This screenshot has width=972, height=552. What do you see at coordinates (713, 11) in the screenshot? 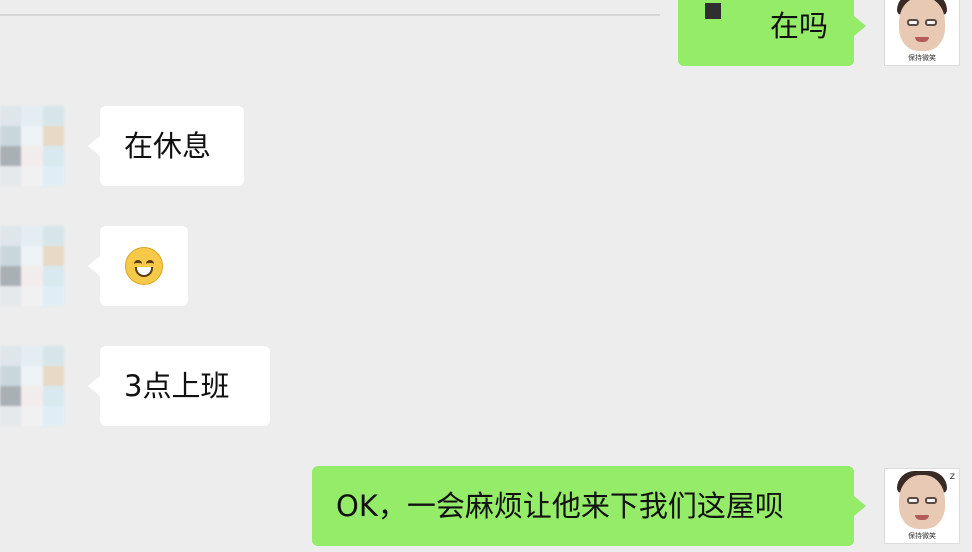
I see `partial-glyph-icon` at bounding box center [713, 11].